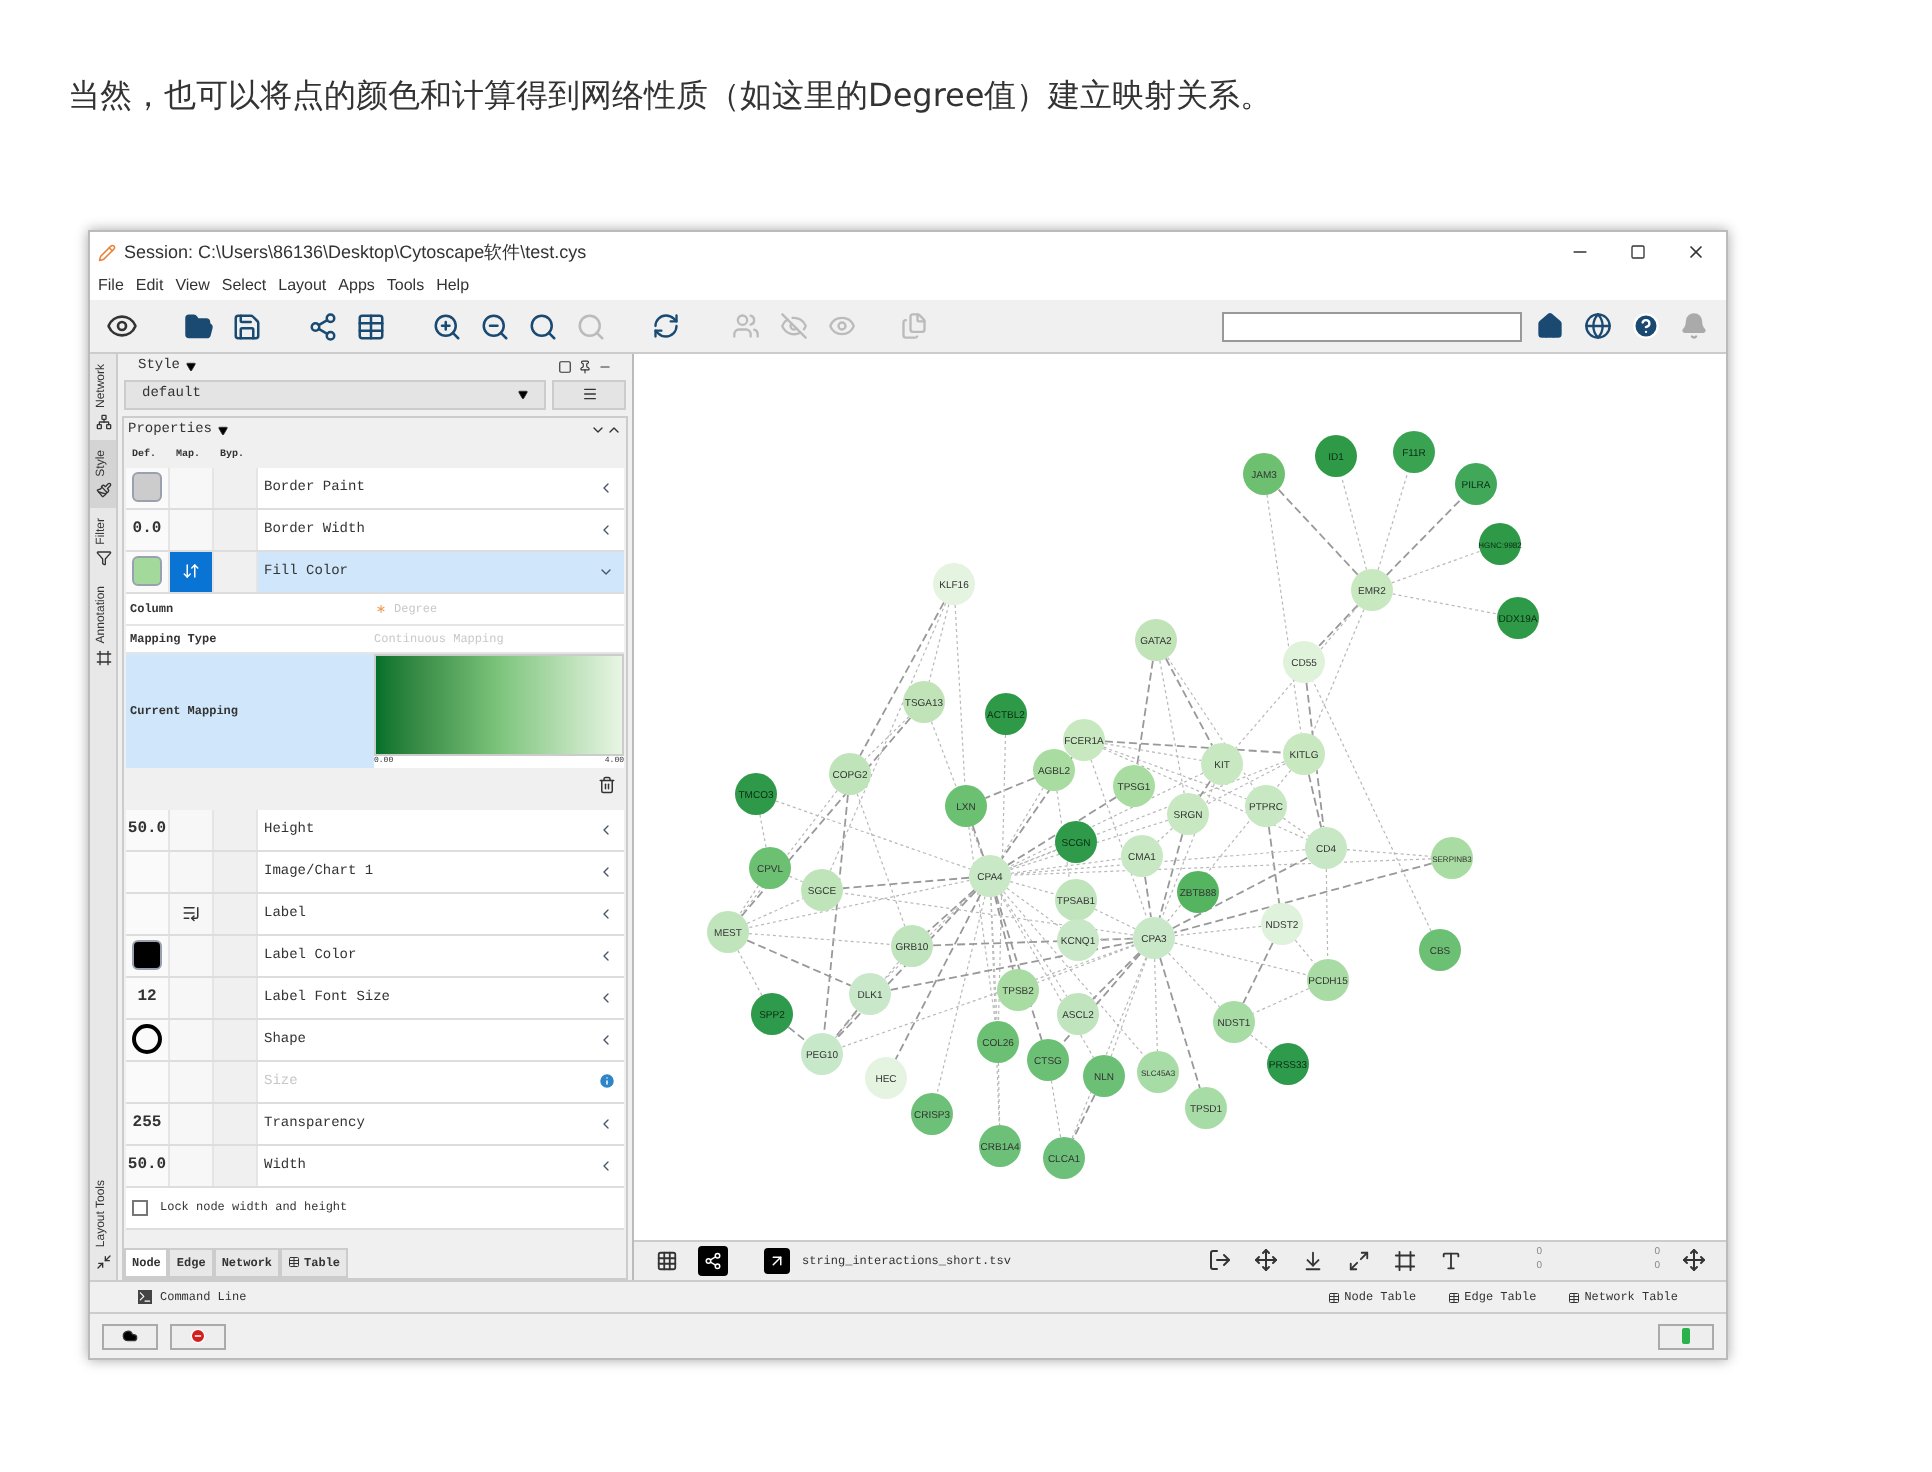 This screenshot has height=1472, width=1932. I want to click on menu-item: Select, so click(244, 286).